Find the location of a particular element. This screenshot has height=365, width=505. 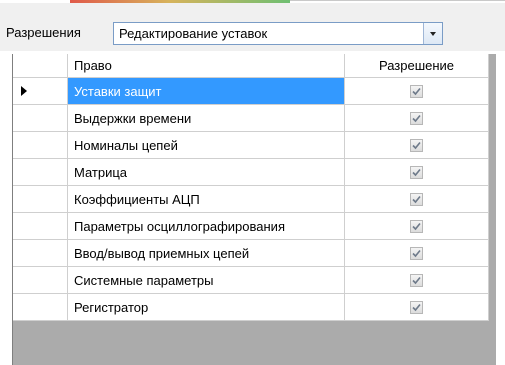

row-header-corner is located at coordinates (40, 66).